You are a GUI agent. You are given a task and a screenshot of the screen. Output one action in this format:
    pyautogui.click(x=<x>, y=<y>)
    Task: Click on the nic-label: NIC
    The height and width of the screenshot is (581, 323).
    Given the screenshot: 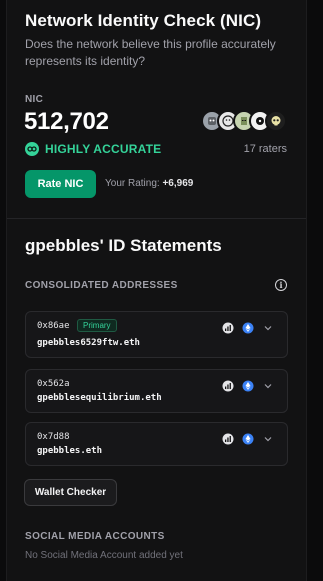 What is the action you would take?
    pyautogui.click(x=34, y=99)
    